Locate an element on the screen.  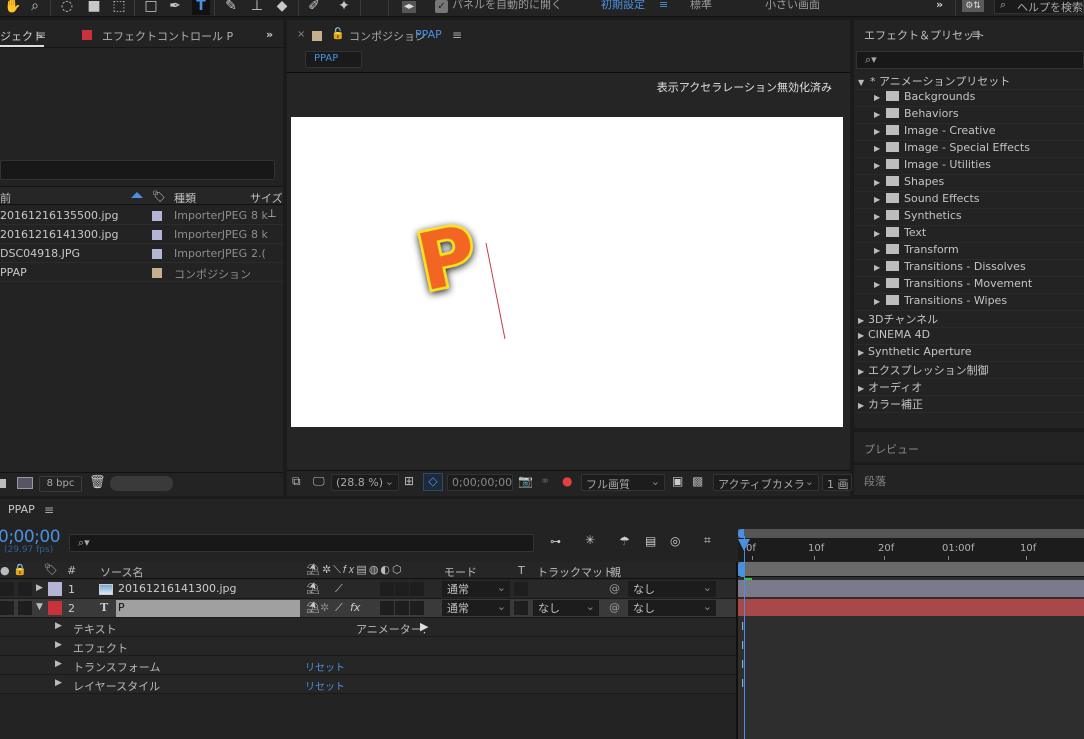
clone-stamp-tool-icon: ⊥ is located at coordinates (257, 7).